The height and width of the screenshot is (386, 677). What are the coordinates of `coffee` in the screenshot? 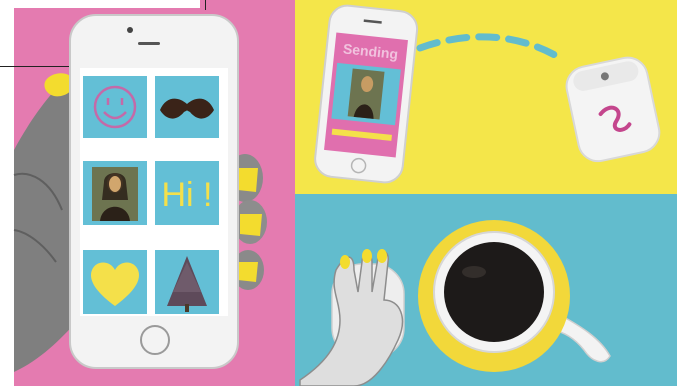 It's located at (494, 292).